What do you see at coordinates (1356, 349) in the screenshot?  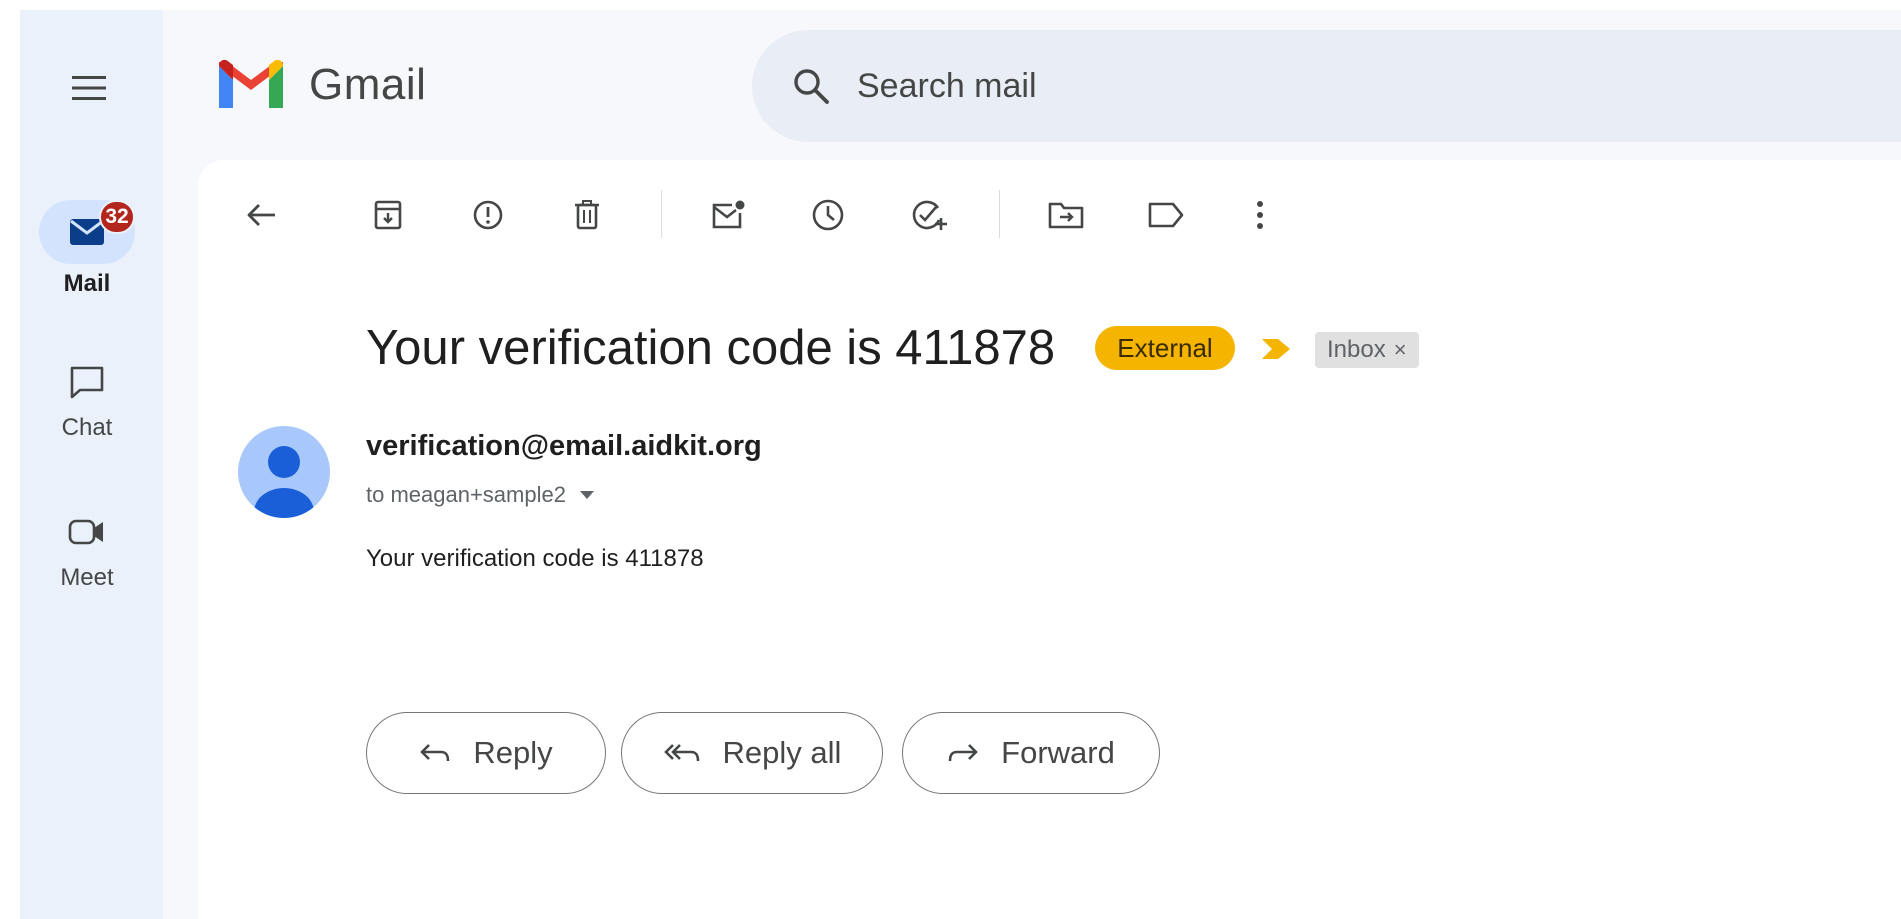 I see `inbox-label-text: Inbox` at bounding box center [1356, 349].